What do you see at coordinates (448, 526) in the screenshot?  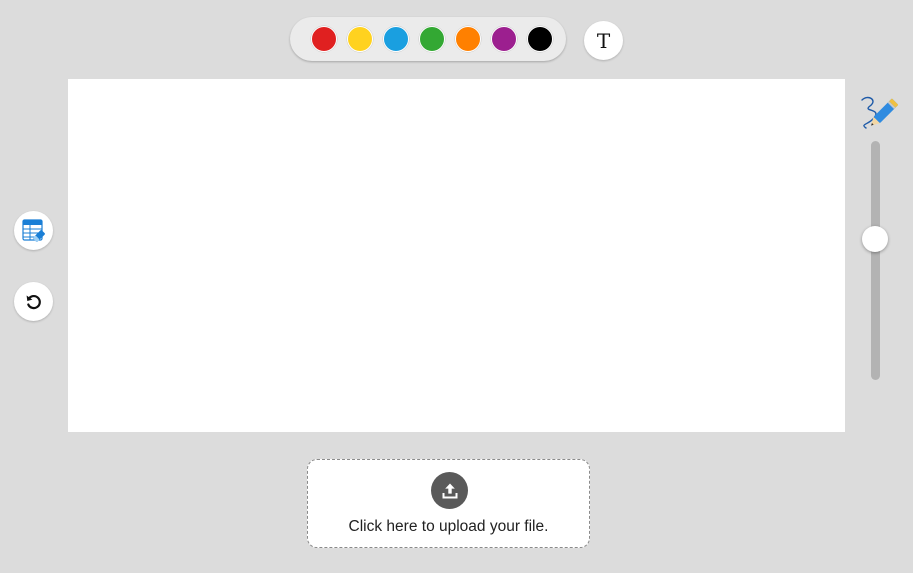 I see `upload-label: Click here to upload your file.` at bounding box center [448, 526].